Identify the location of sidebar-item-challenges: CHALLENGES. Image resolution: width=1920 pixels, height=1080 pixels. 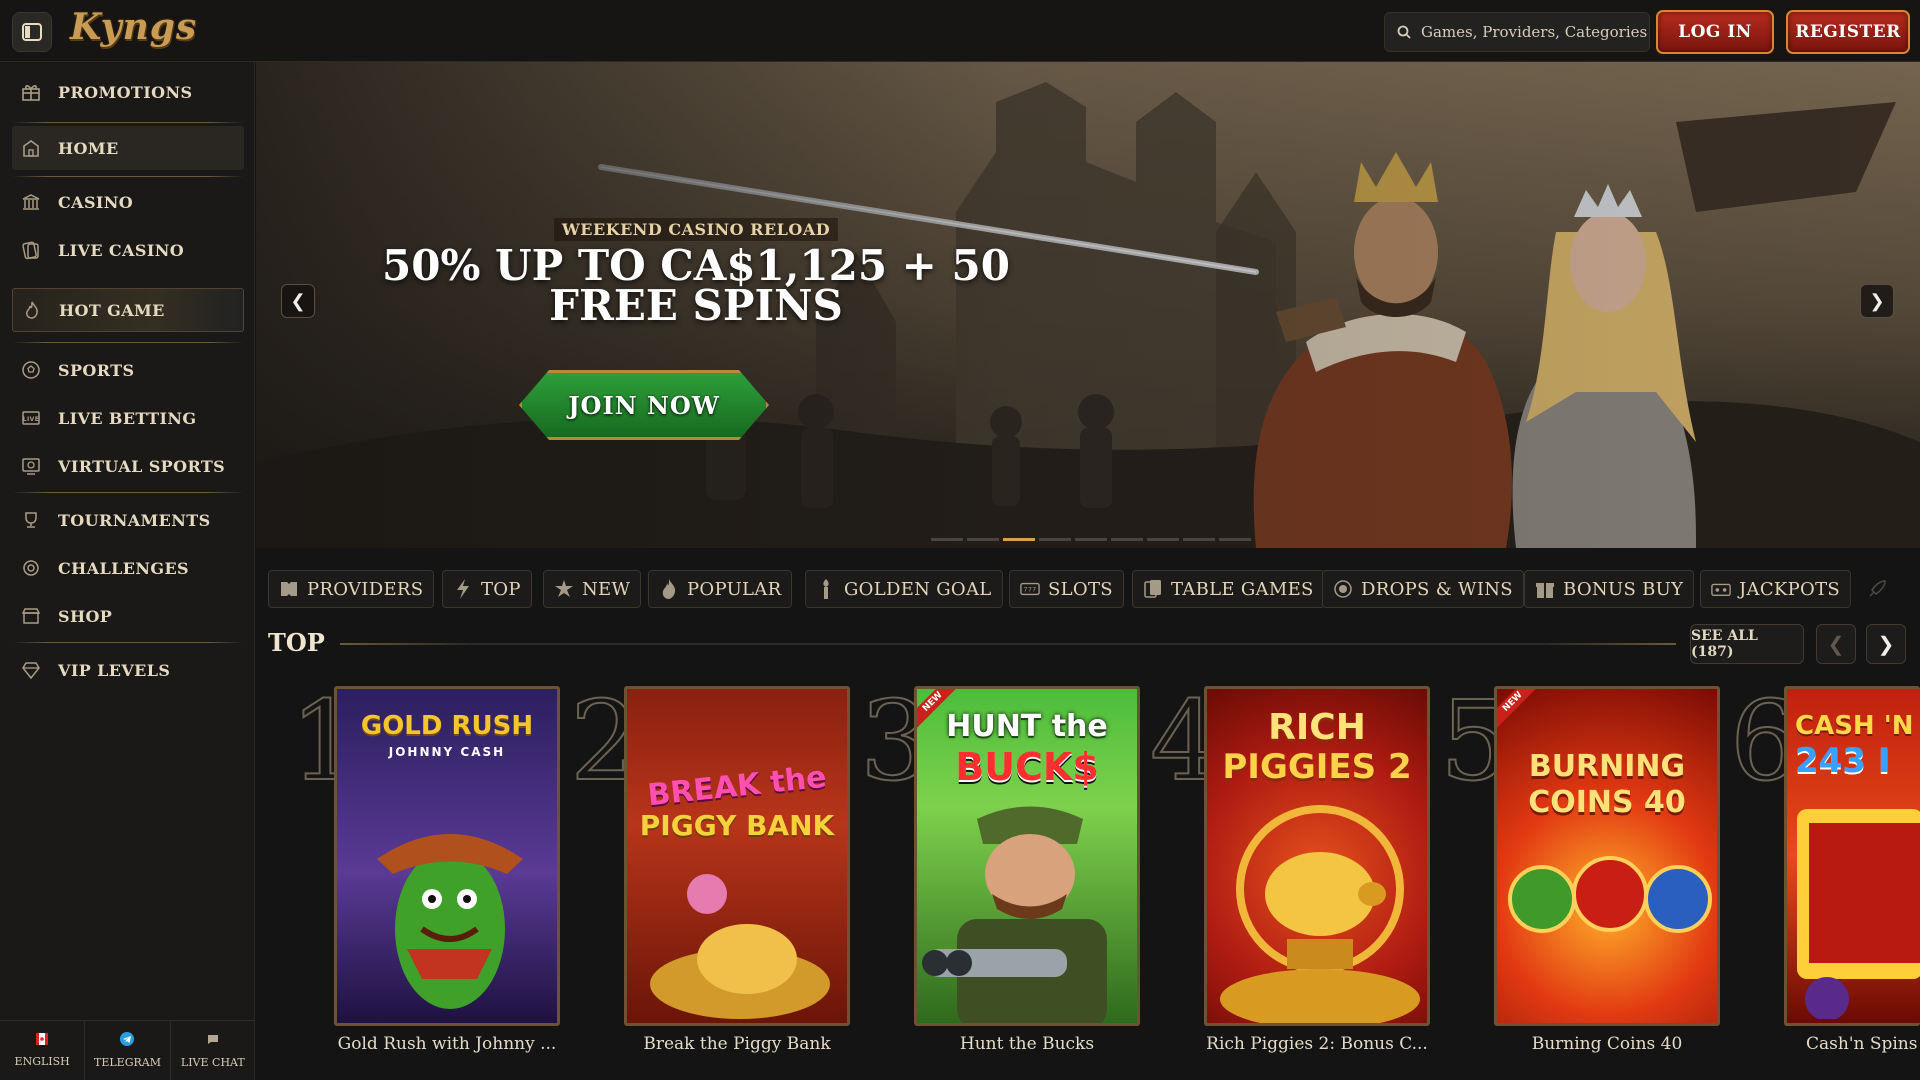
(128, 568).